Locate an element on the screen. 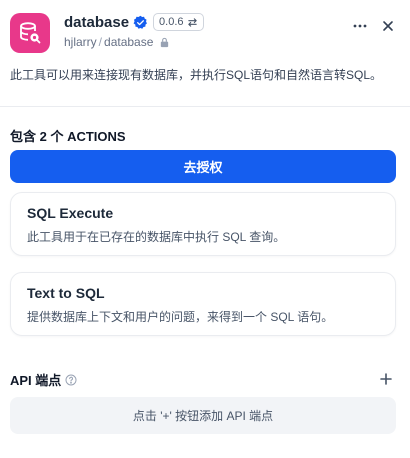 Image resolution: width=410 pixels, height=458 pixels. database-search-icon is located at coordinates (30, 33).